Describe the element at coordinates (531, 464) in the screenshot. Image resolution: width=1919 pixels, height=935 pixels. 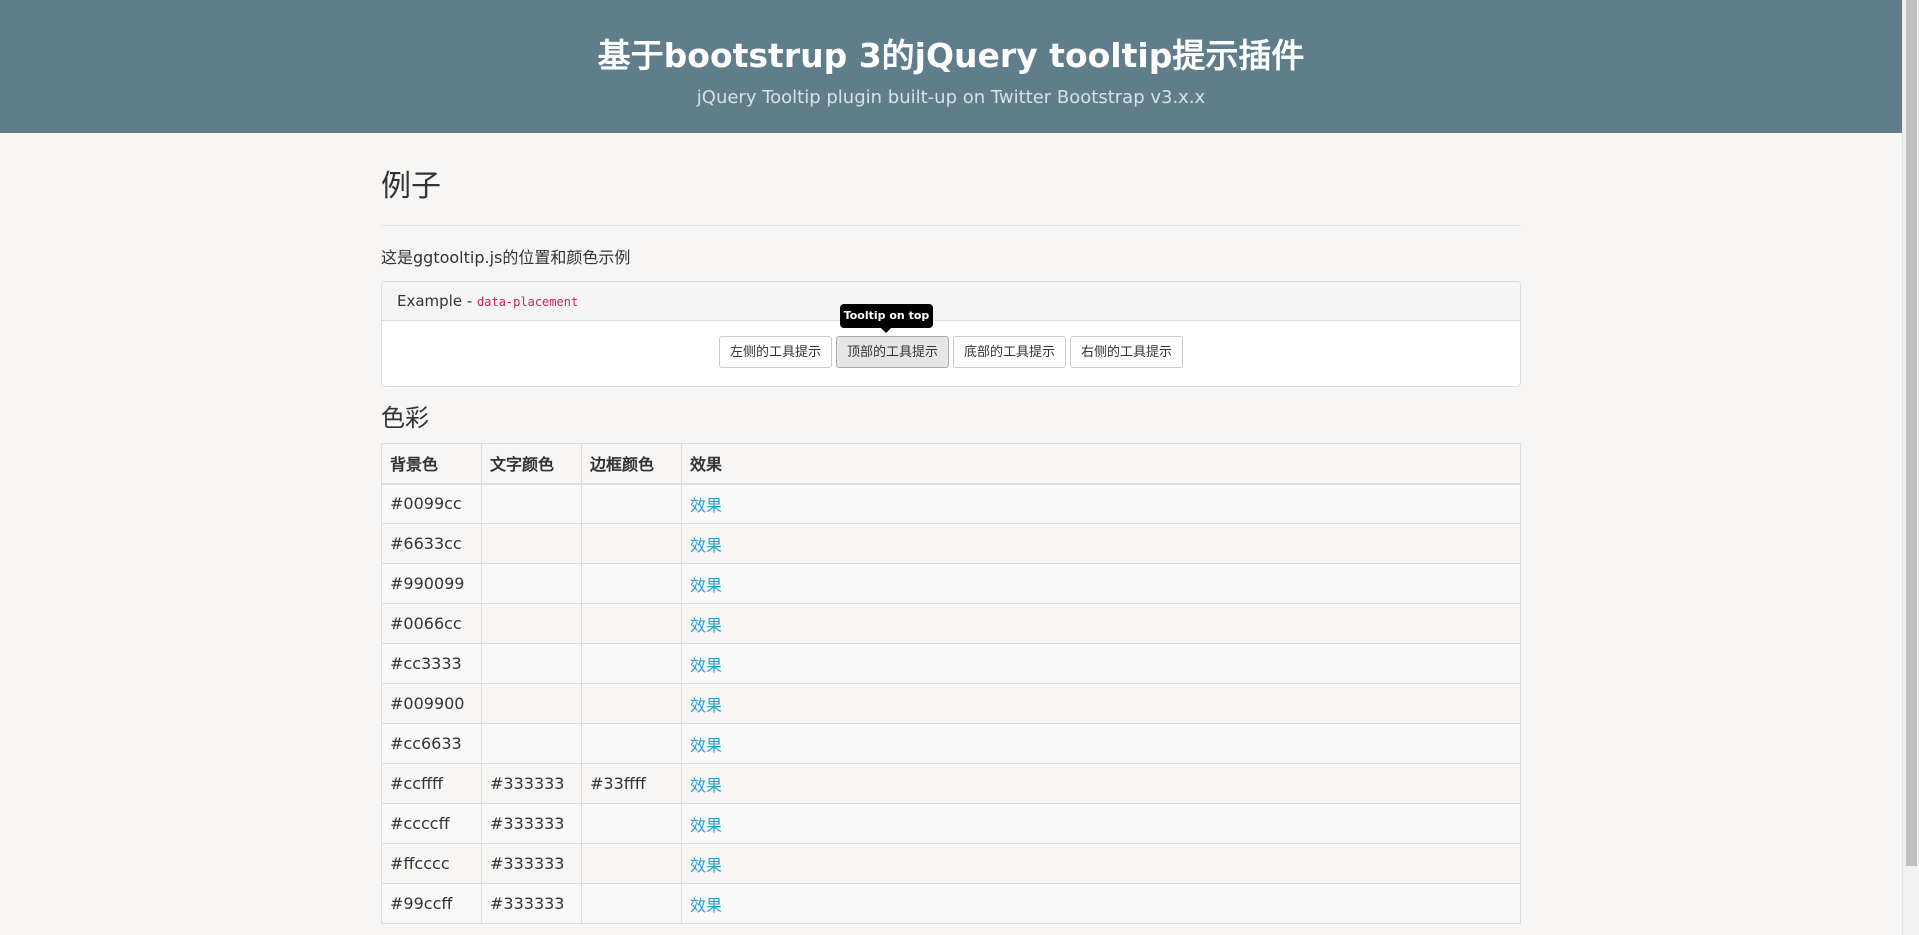
I see `column-header-text-color: 文字颜色` at that location.